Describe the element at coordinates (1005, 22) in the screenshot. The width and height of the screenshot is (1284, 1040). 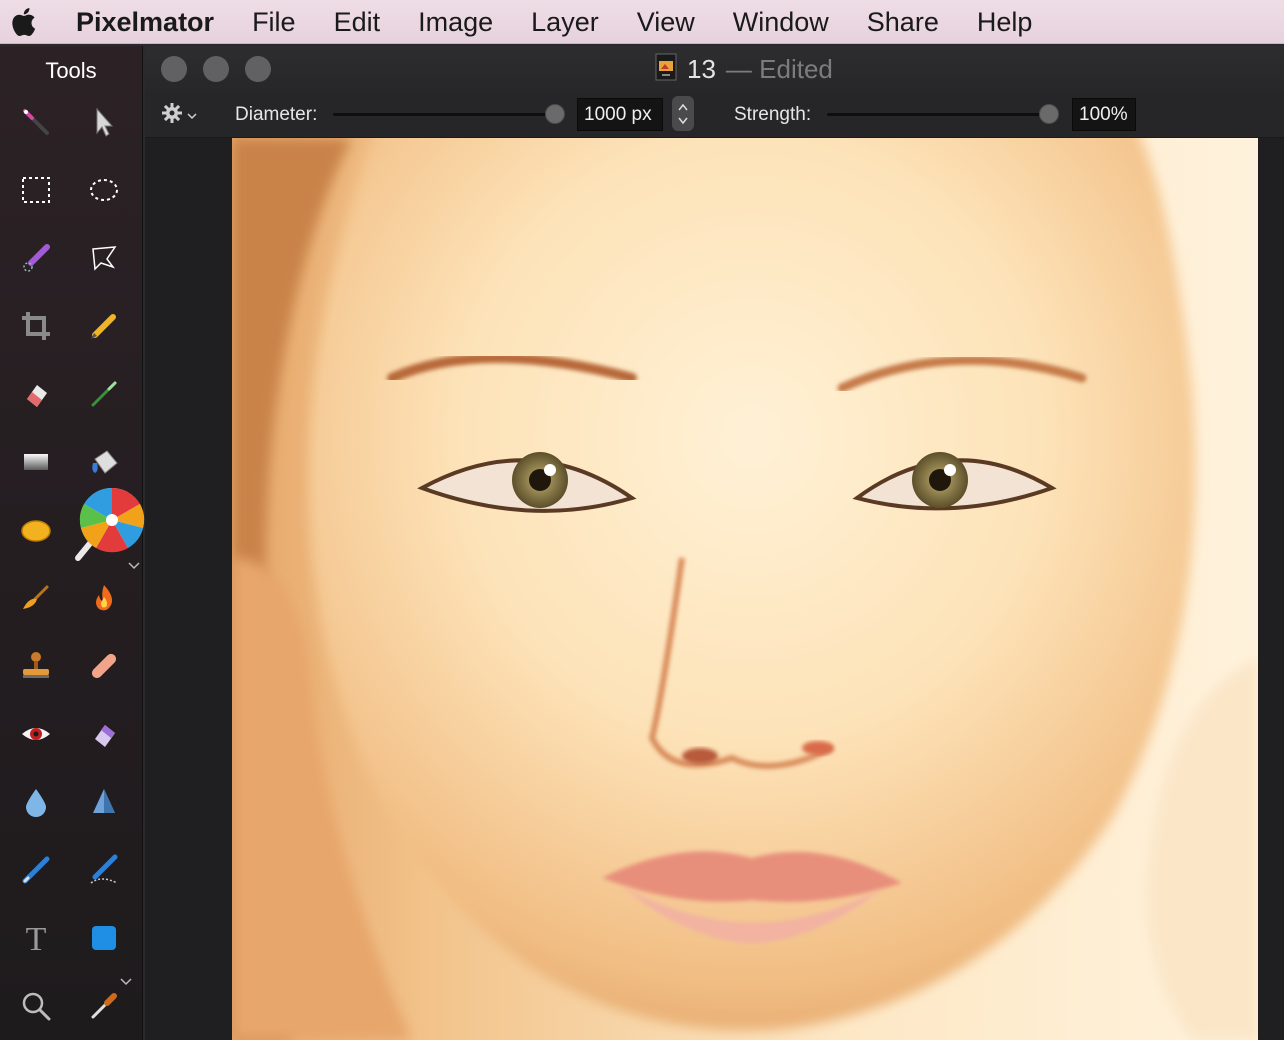
I see `menu-help: Help` at that location.